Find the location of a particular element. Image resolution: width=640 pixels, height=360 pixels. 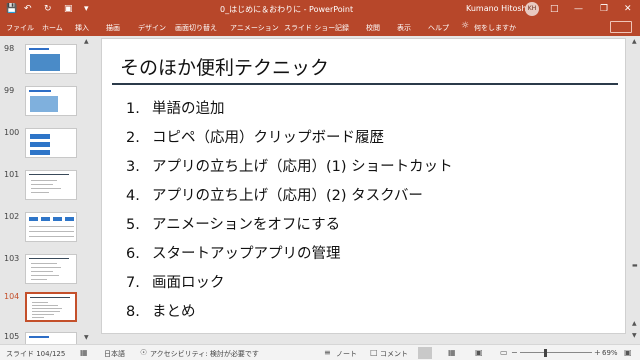

avatar: KH is located at coordinates (532, 9).